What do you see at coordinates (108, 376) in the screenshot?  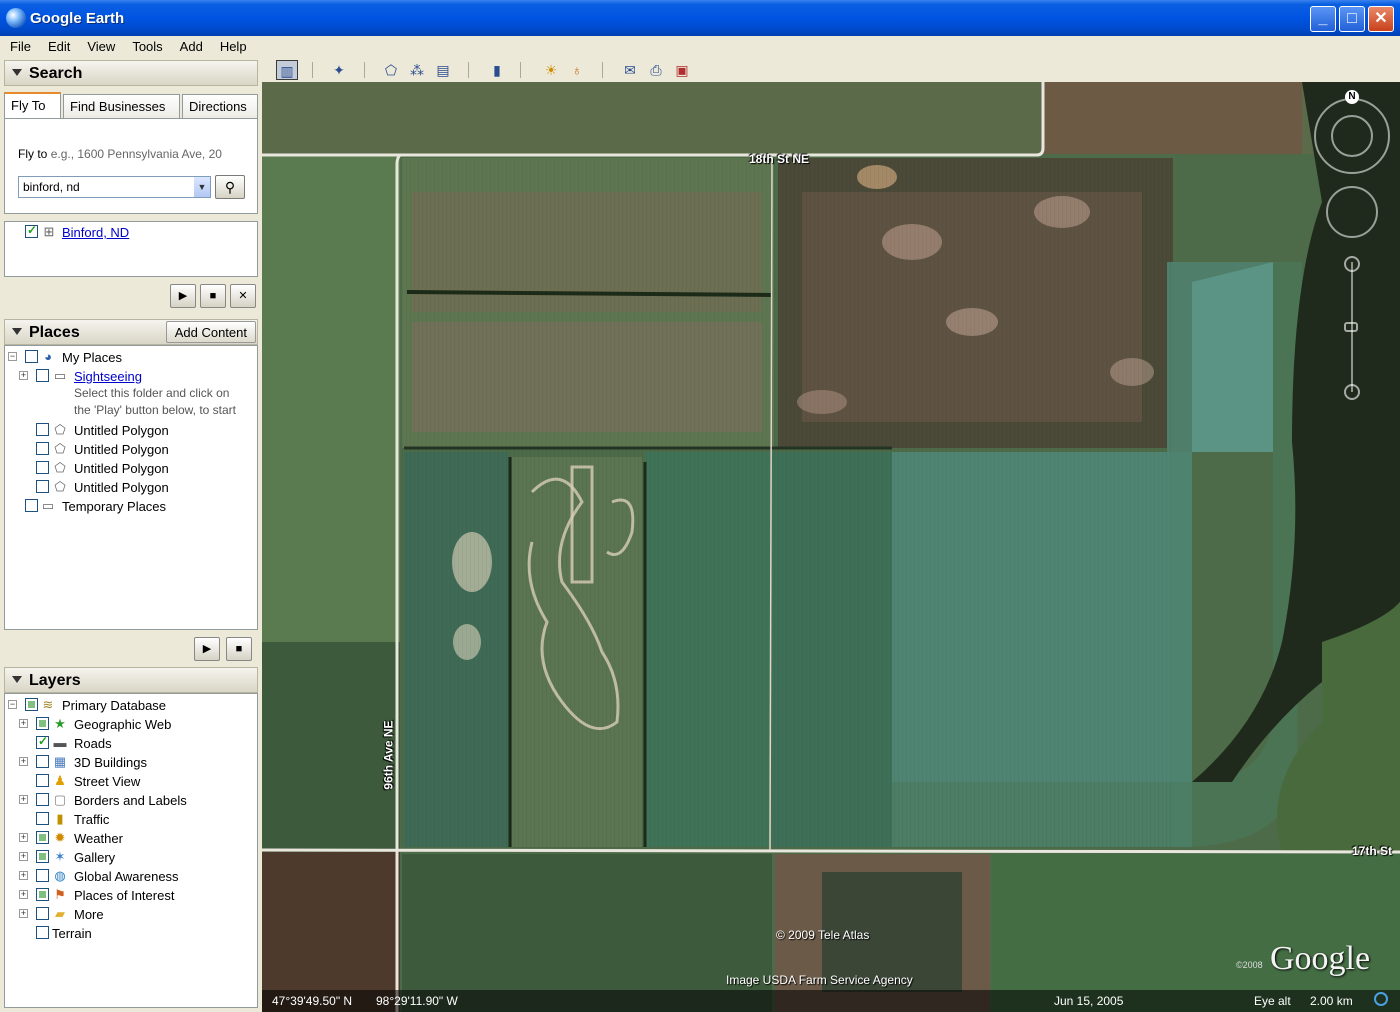 I see `sightseeing-link: Sightseeing` at bounding box center [108, 376].